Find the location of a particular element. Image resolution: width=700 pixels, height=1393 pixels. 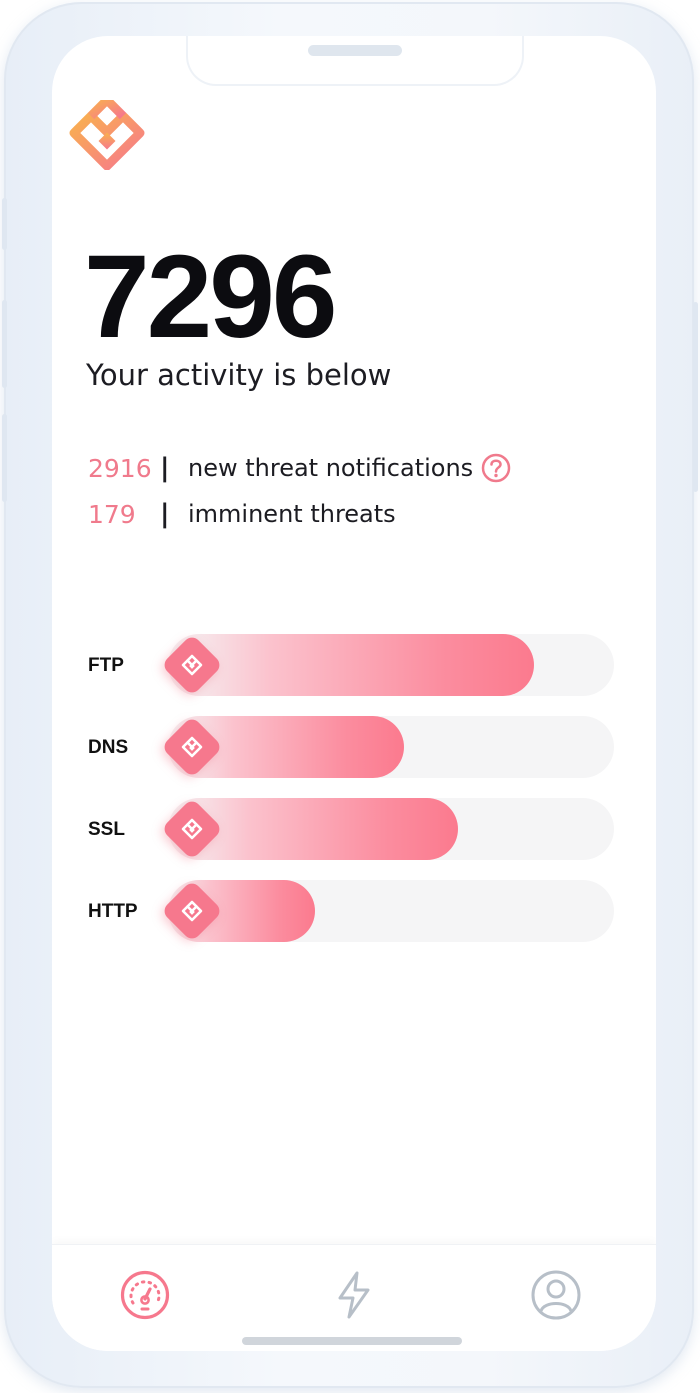

stat-row-notifications: 2916 | new threat notifications is located at coordinates (299, 468).